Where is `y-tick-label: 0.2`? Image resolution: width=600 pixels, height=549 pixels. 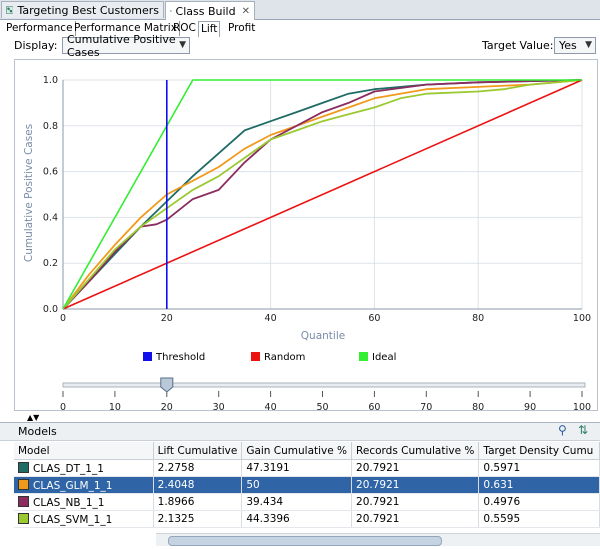 y-tick-label: 0.2 is located at coordinates (50, 263).